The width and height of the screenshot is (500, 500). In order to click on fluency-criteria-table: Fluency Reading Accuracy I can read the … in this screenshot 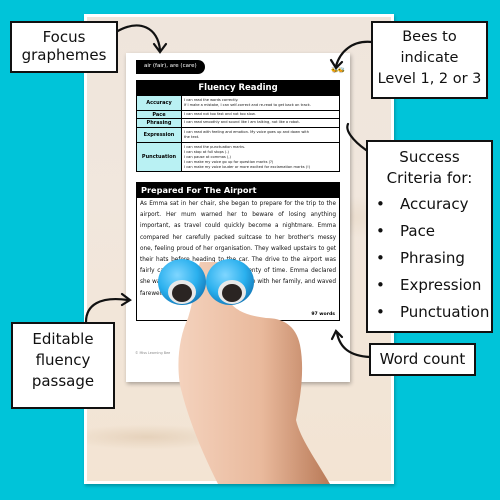, I will do `click(238, 126)`.